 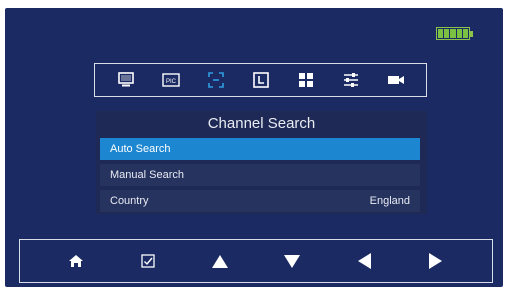 What do you see at coordinates (436, 261) in the screenshot?
I see `right-arrow-icon` at bounding box center [436, 261].